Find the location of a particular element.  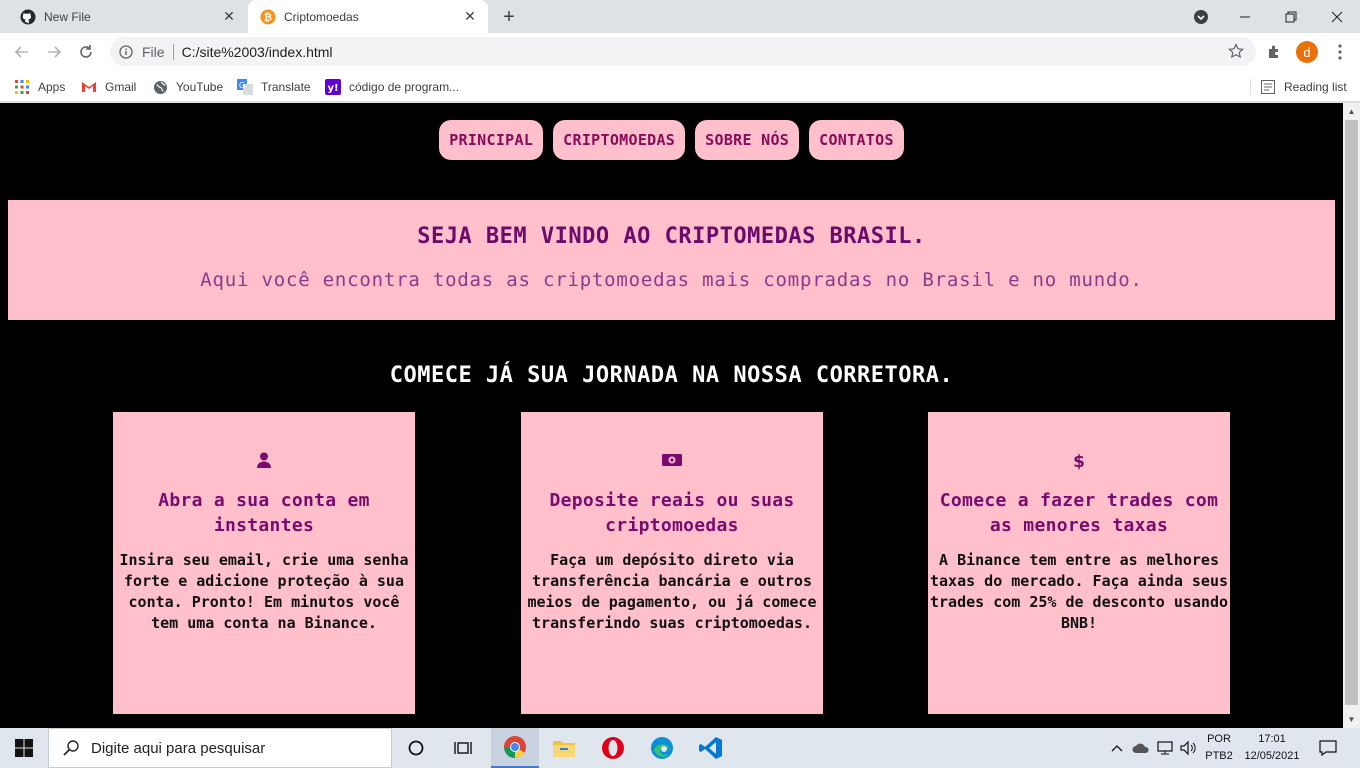

money-bill-icon is located at coordinates (672, 461).